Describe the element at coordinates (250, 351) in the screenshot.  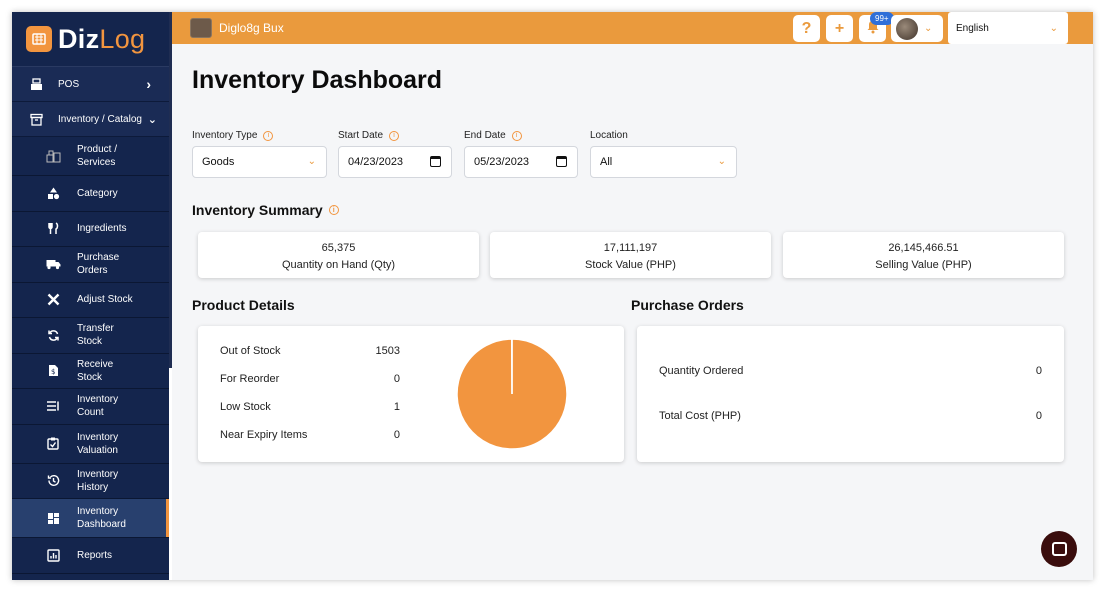
I see `row-label: Out of Stock` at that location.